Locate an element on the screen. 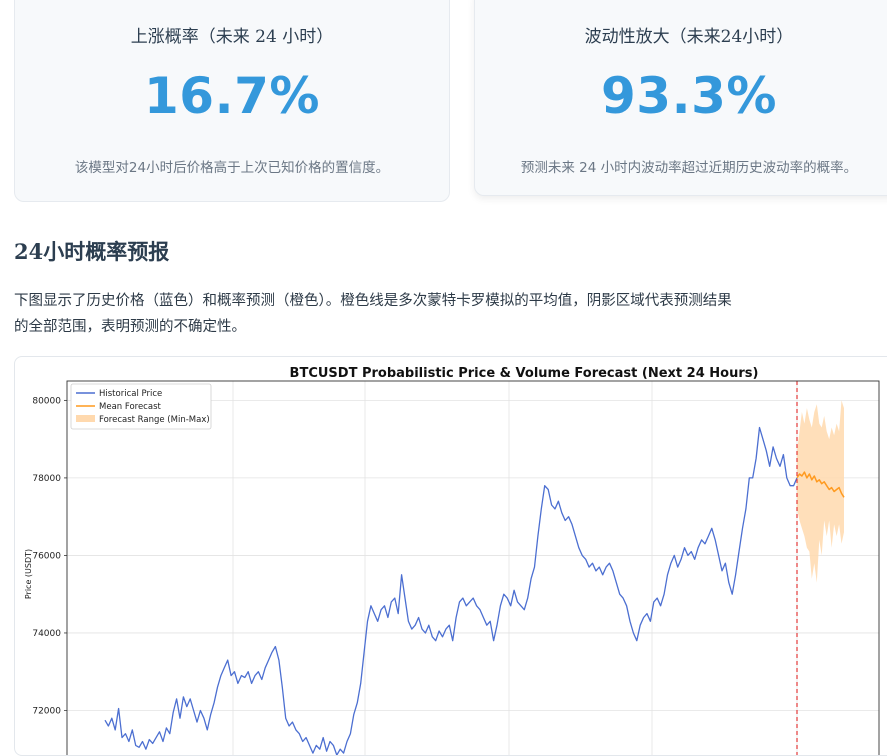  card-title: 波动性放大（未来24小时） is located at coordinates (689, 37).